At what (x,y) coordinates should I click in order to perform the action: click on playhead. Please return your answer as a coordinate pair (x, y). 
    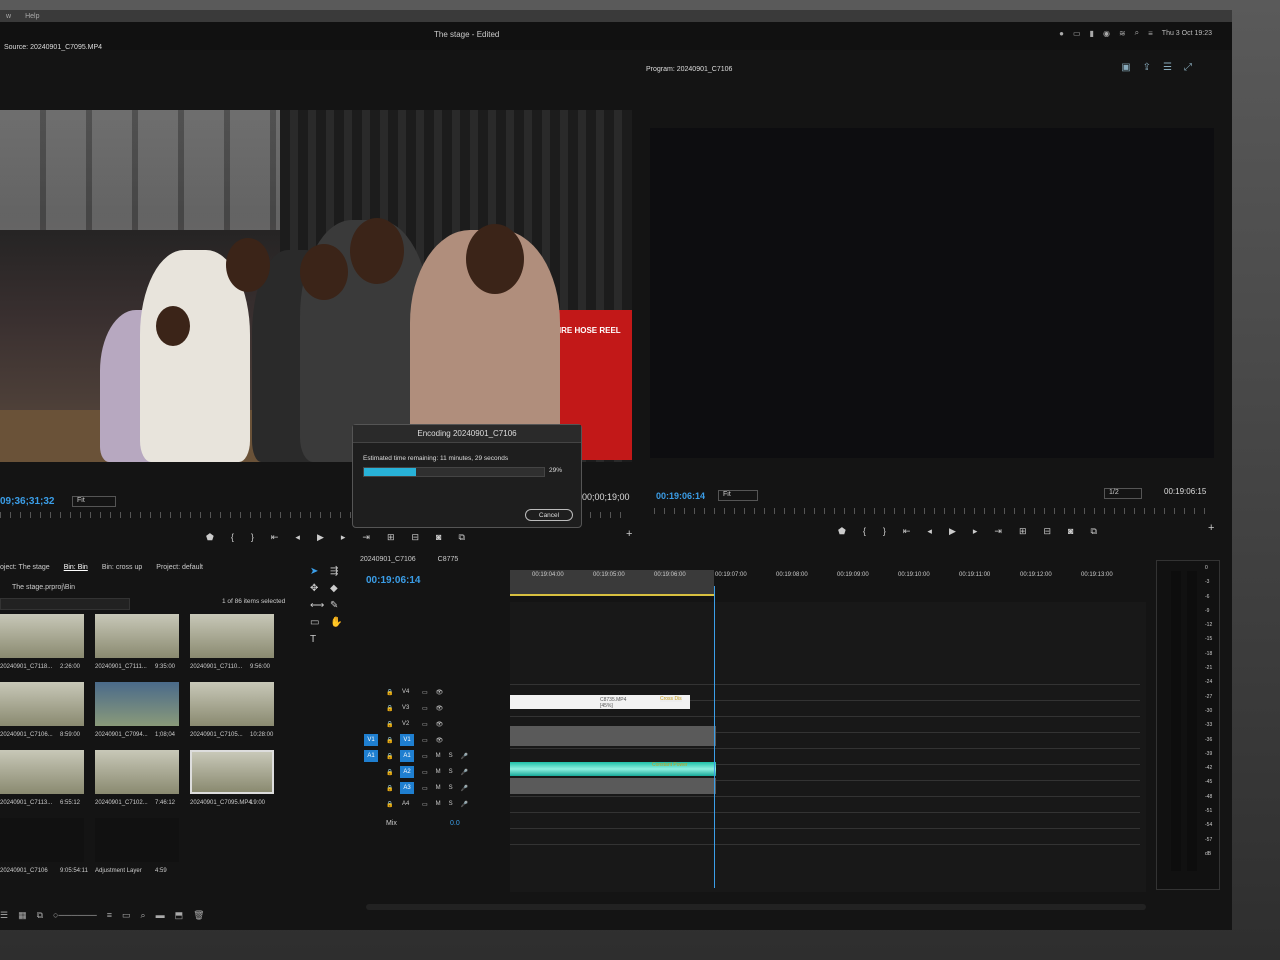
    Looking at the image, I should click on (714, 737).